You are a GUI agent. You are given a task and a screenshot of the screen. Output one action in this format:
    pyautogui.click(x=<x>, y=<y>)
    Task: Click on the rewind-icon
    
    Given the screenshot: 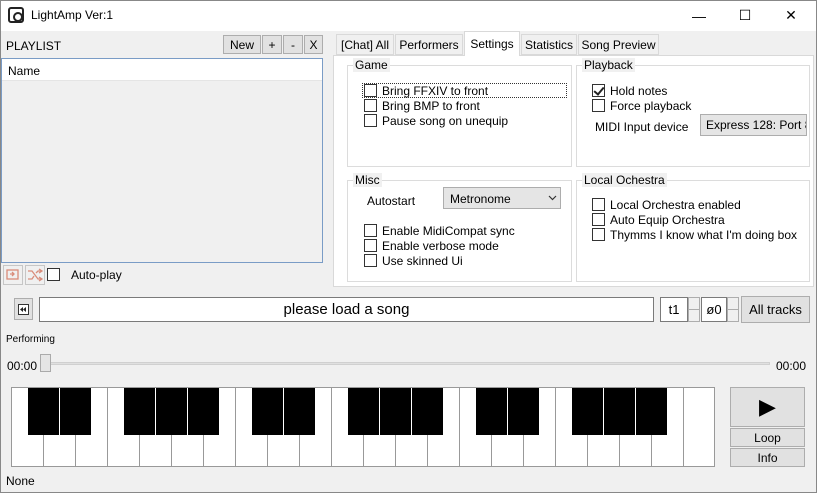 What is the action you would take?
    pyautogui.click(x=23, y=309)
    